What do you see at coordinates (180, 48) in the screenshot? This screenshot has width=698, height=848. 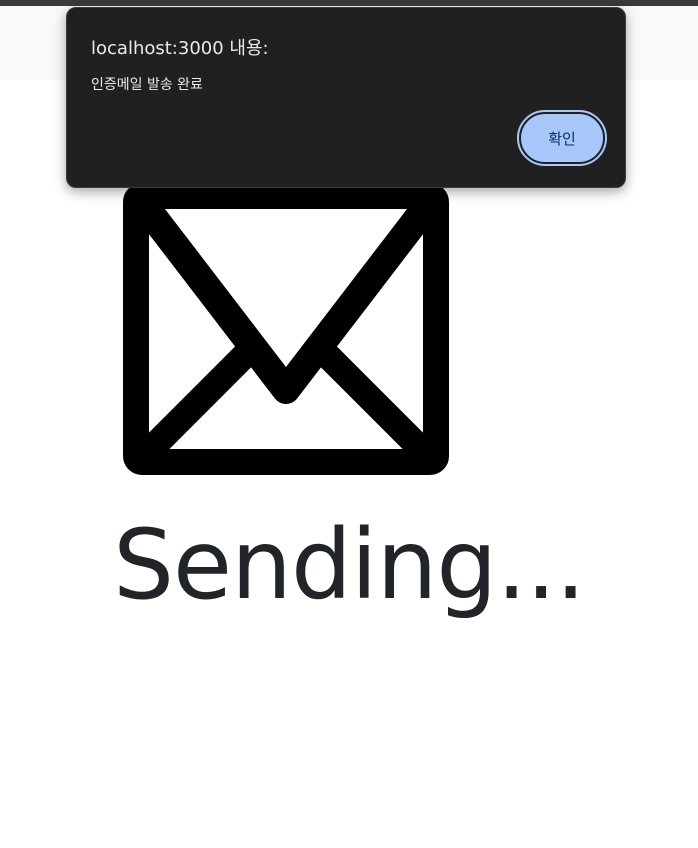 I see `dialog-title: localhost:3000 내용:` at bounding box center [180, 48].